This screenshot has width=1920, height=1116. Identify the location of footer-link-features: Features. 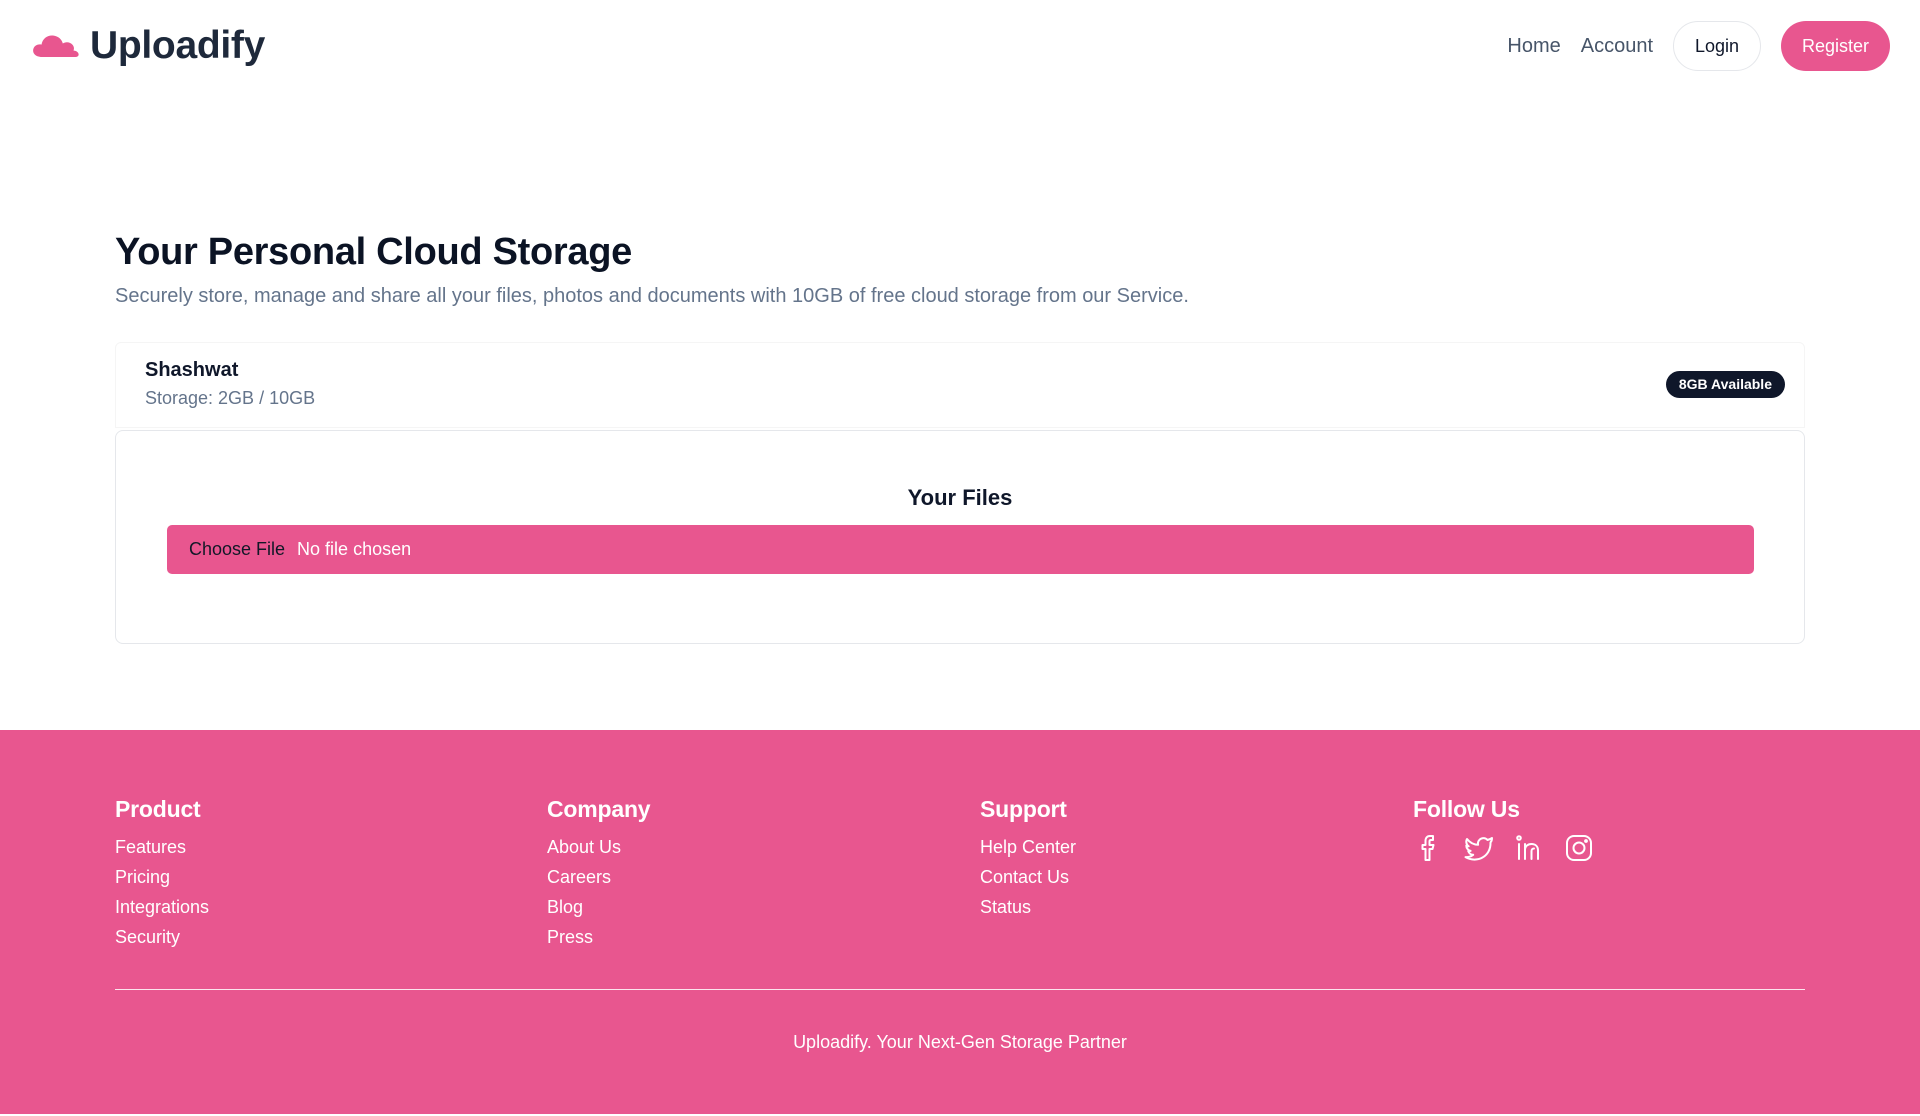
(162, 847).